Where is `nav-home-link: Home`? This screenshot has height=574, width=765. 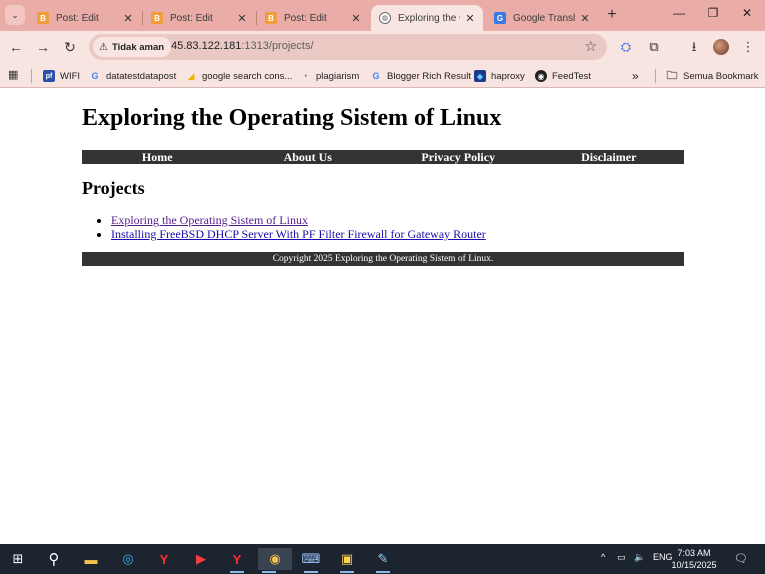 nav-home-link: Home is located at coordinates (157, 157).